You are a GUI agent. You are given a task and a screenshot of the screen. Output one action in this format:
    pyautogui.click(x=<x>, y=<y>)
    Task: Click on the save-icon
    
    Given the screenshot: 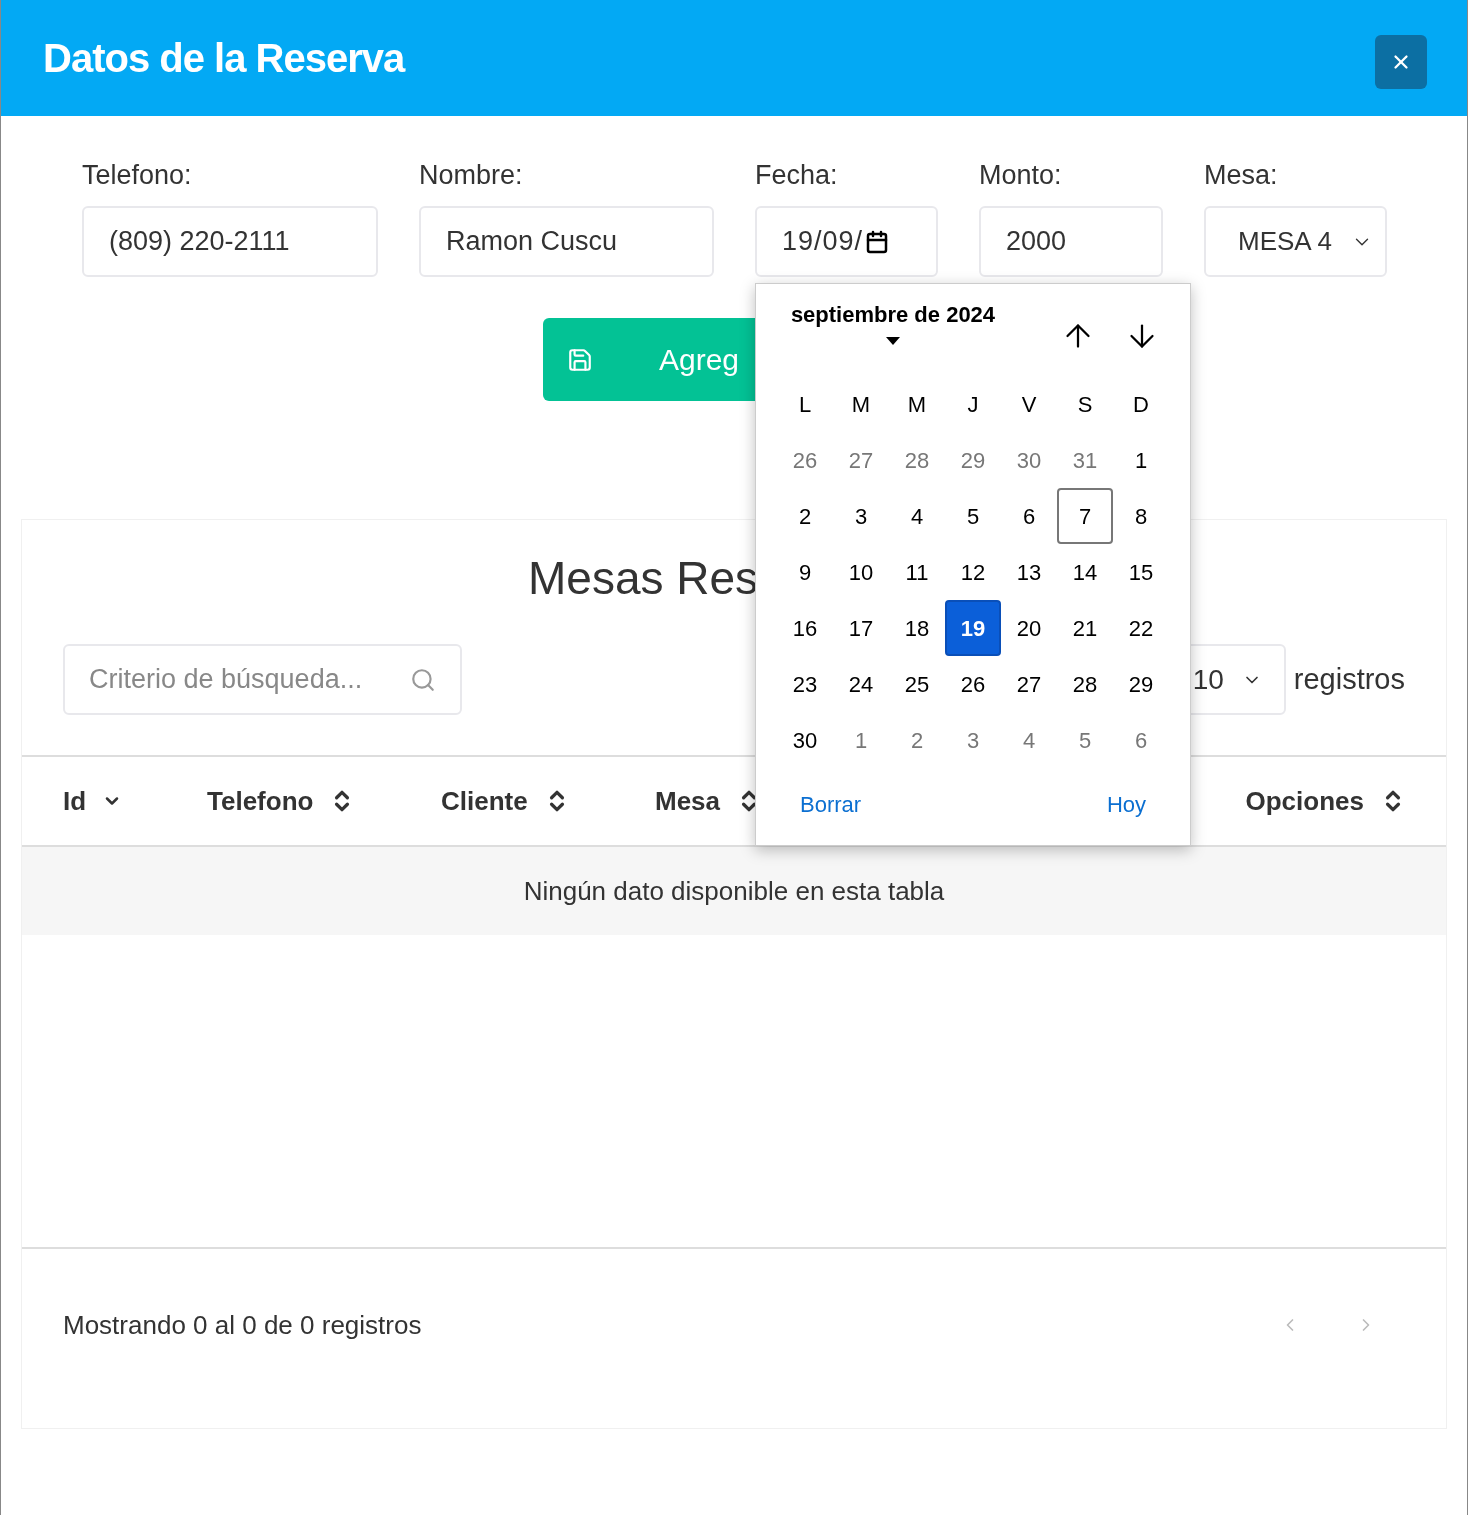 What is the action you would take?
    pyautogui.click(x=580, y=359)
    